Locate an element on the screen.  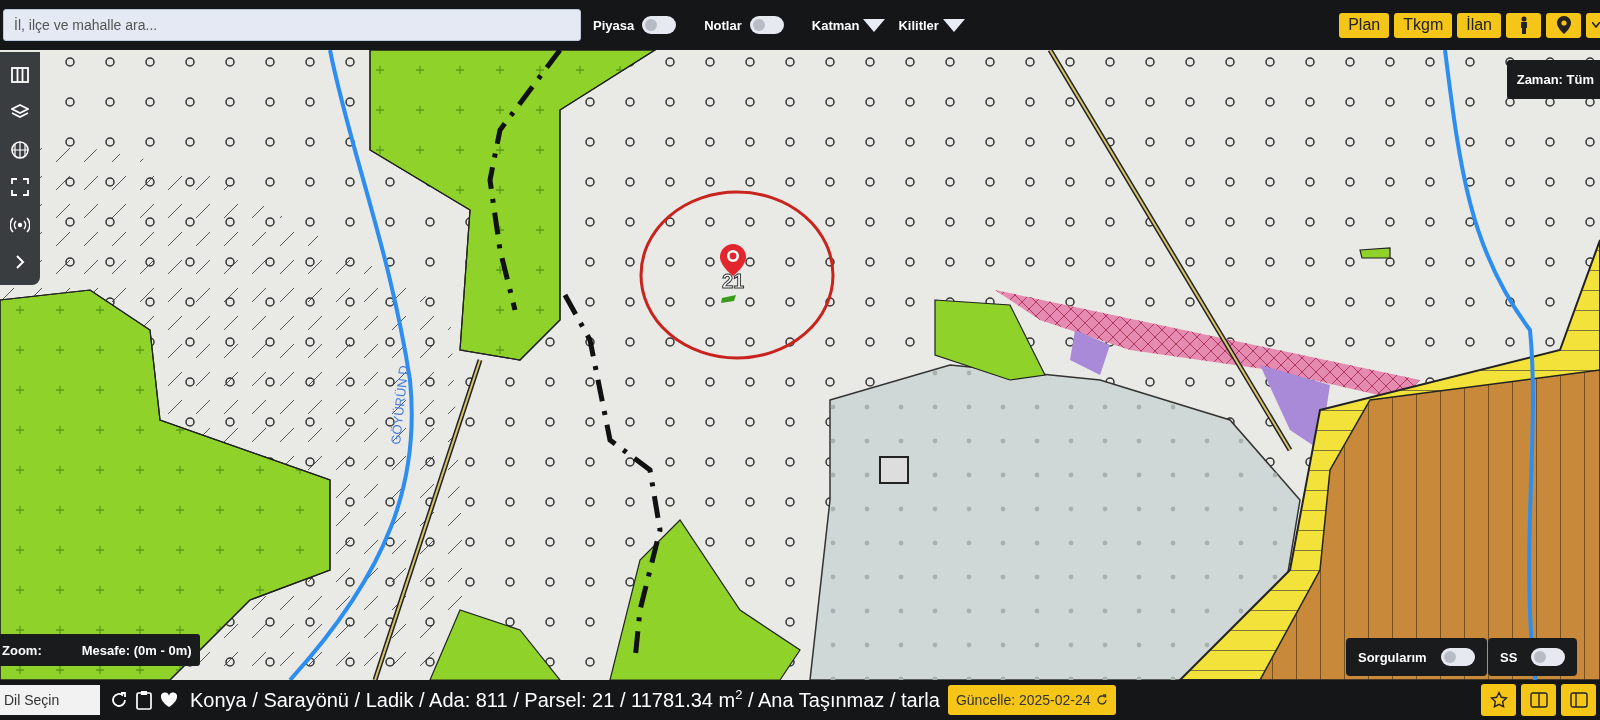
zoom-readout: Zoom: is located at coordinates (22, 650).